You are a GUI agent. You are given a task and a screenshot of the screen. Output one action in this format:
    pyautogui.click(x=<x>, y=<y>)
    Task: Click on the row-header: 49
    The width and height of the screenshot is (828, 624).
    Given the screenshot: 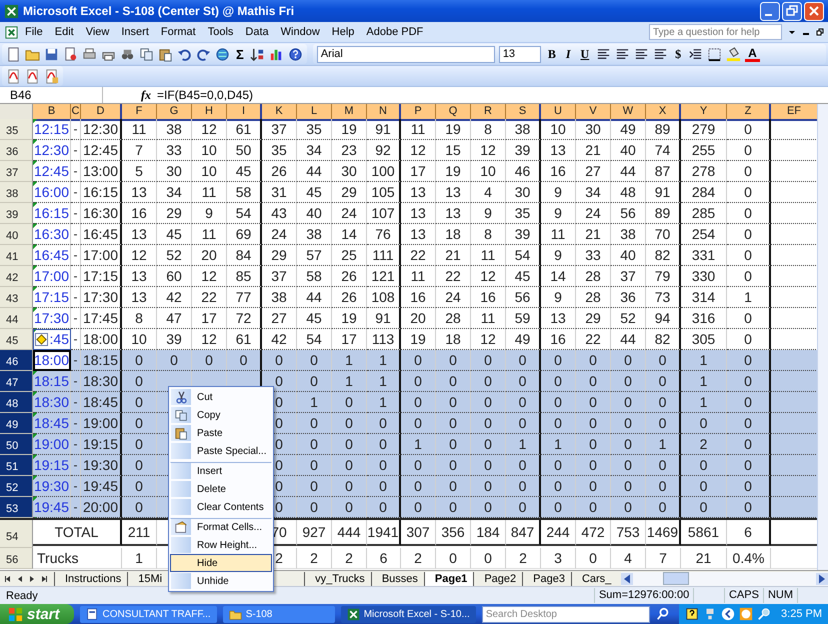 What is the action you would take?
    pyautogui.click(x=16, y=423)
    